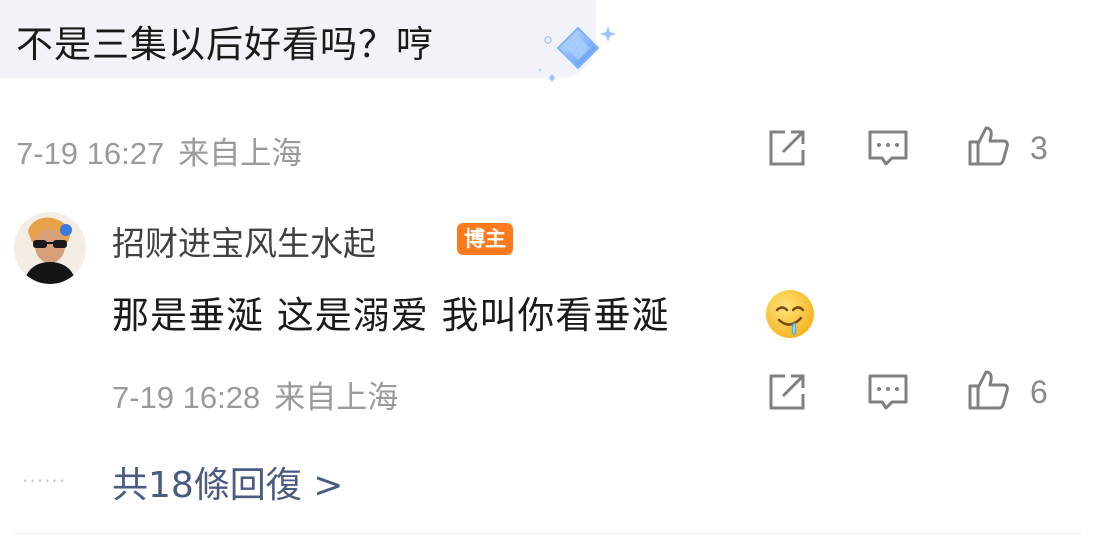 The image size is (1095, 537). I want to click on more-replies-link: 共18條回復 >, so click(227, 482).